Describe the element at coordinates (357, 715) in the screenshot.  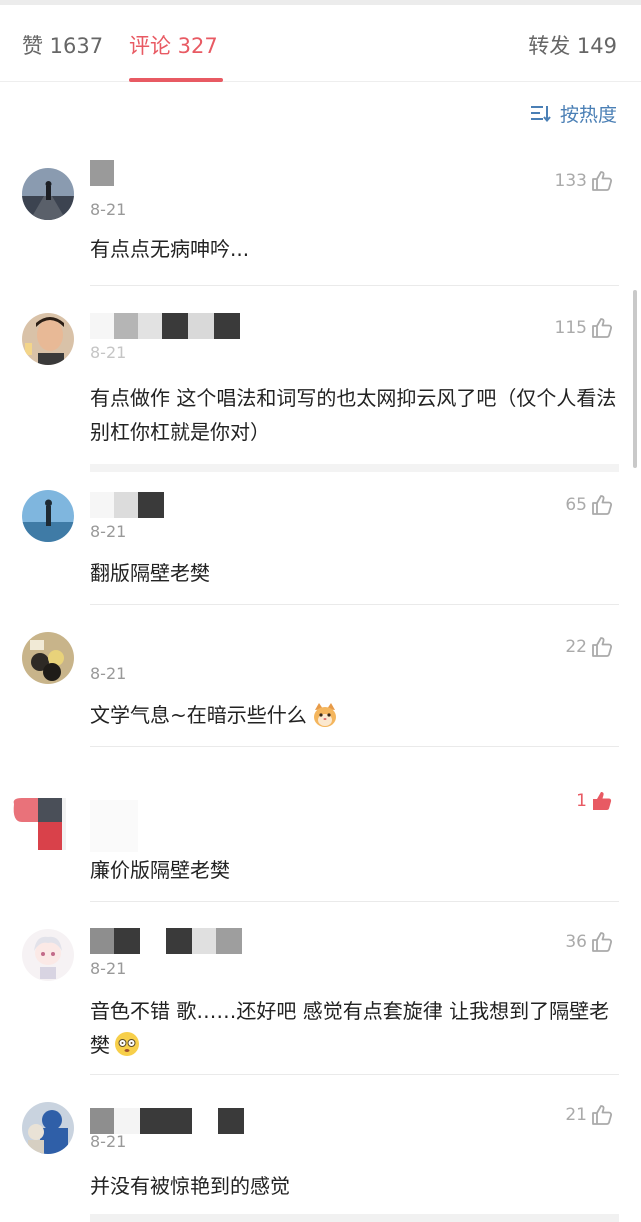
I see `comment-text-row: 文学气息~在暗示些什么` at that location.